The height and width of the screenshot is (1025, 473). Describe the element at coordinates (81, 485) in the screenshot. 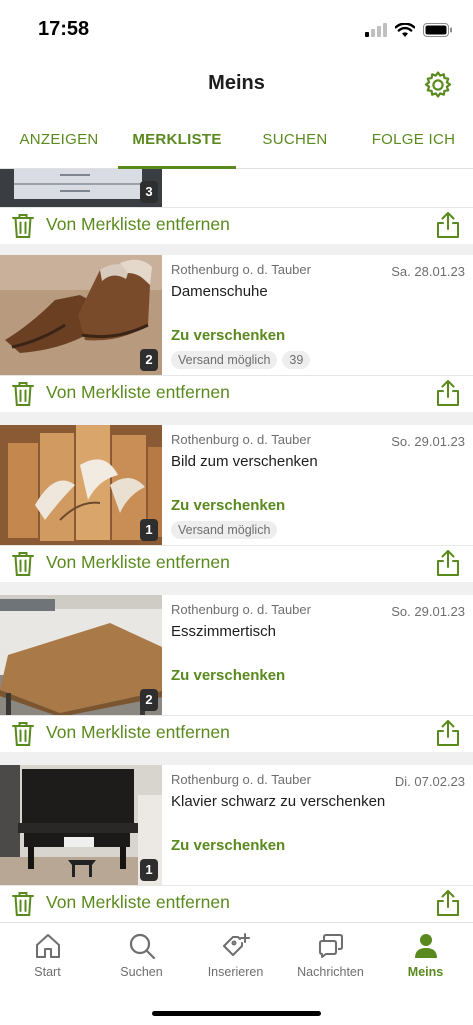

I see `calla-lily-canvas-photo: 1` at that location.